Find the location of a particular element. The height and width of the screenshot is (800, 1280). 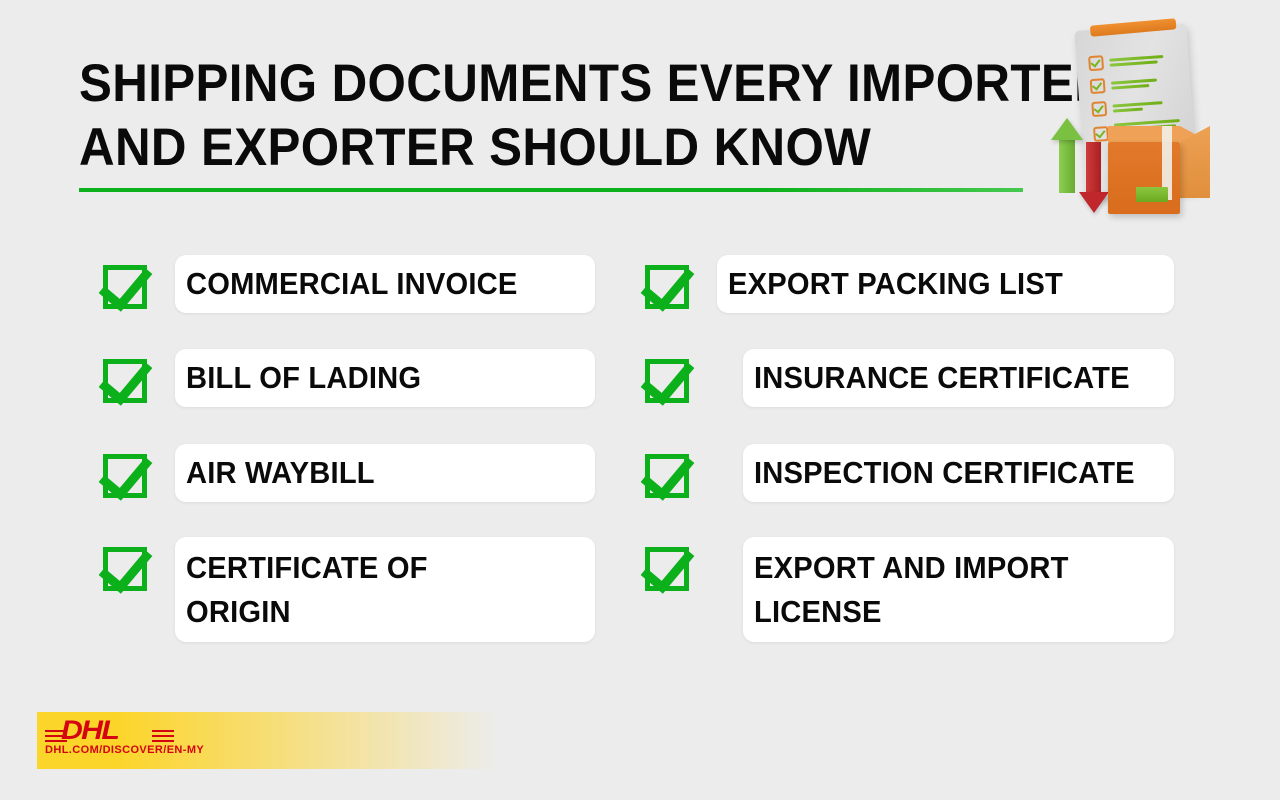

list-item-label: CERTIFICATE OF ORIGIN is located at coordinates (307, 589).